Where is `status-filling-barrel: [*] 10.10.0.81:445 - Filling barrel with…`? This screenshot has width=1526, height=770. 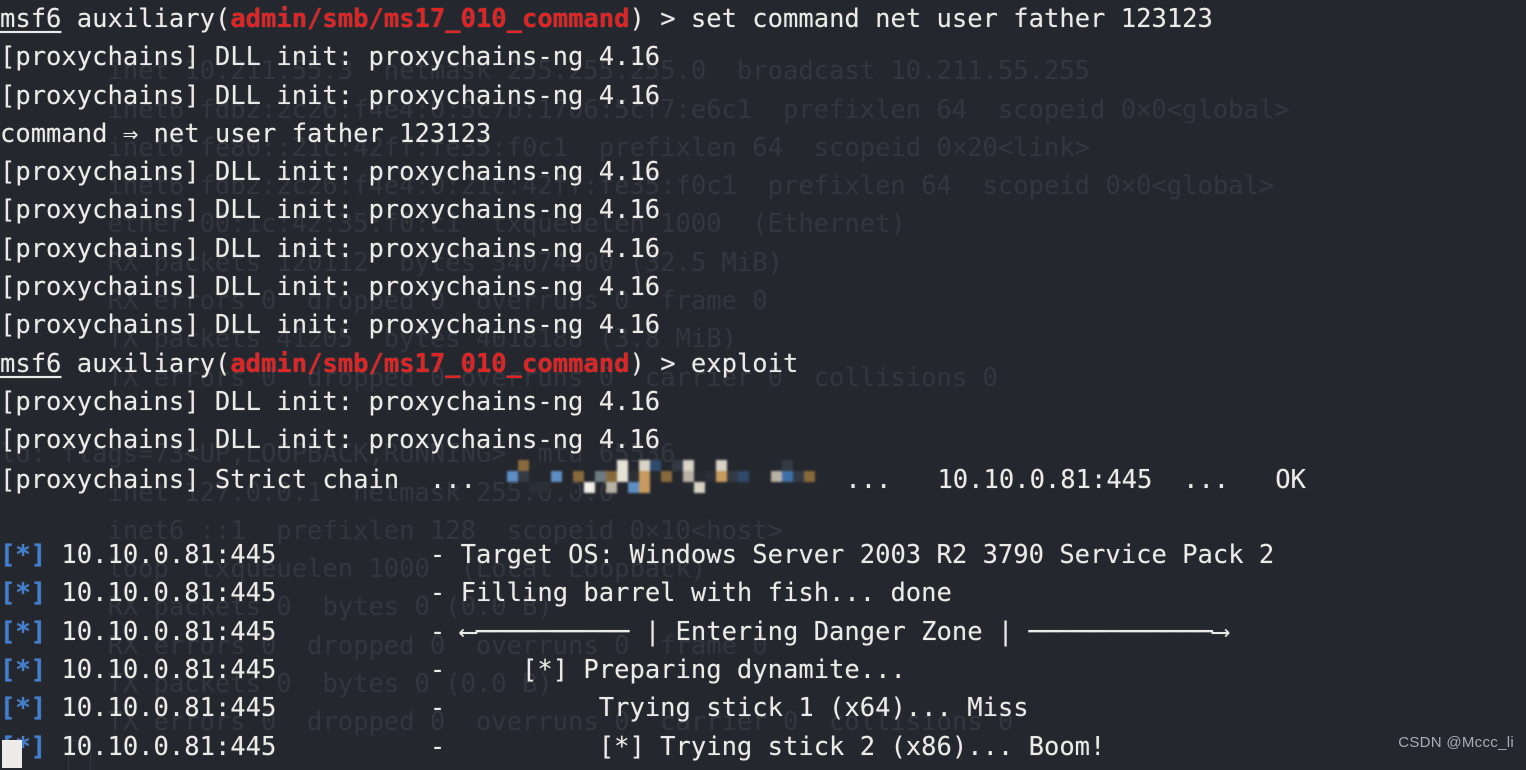 status-filling-barrel: [*] 10.10.0.81:445 - Filling barrel with… is located at coordinates (763, 593).